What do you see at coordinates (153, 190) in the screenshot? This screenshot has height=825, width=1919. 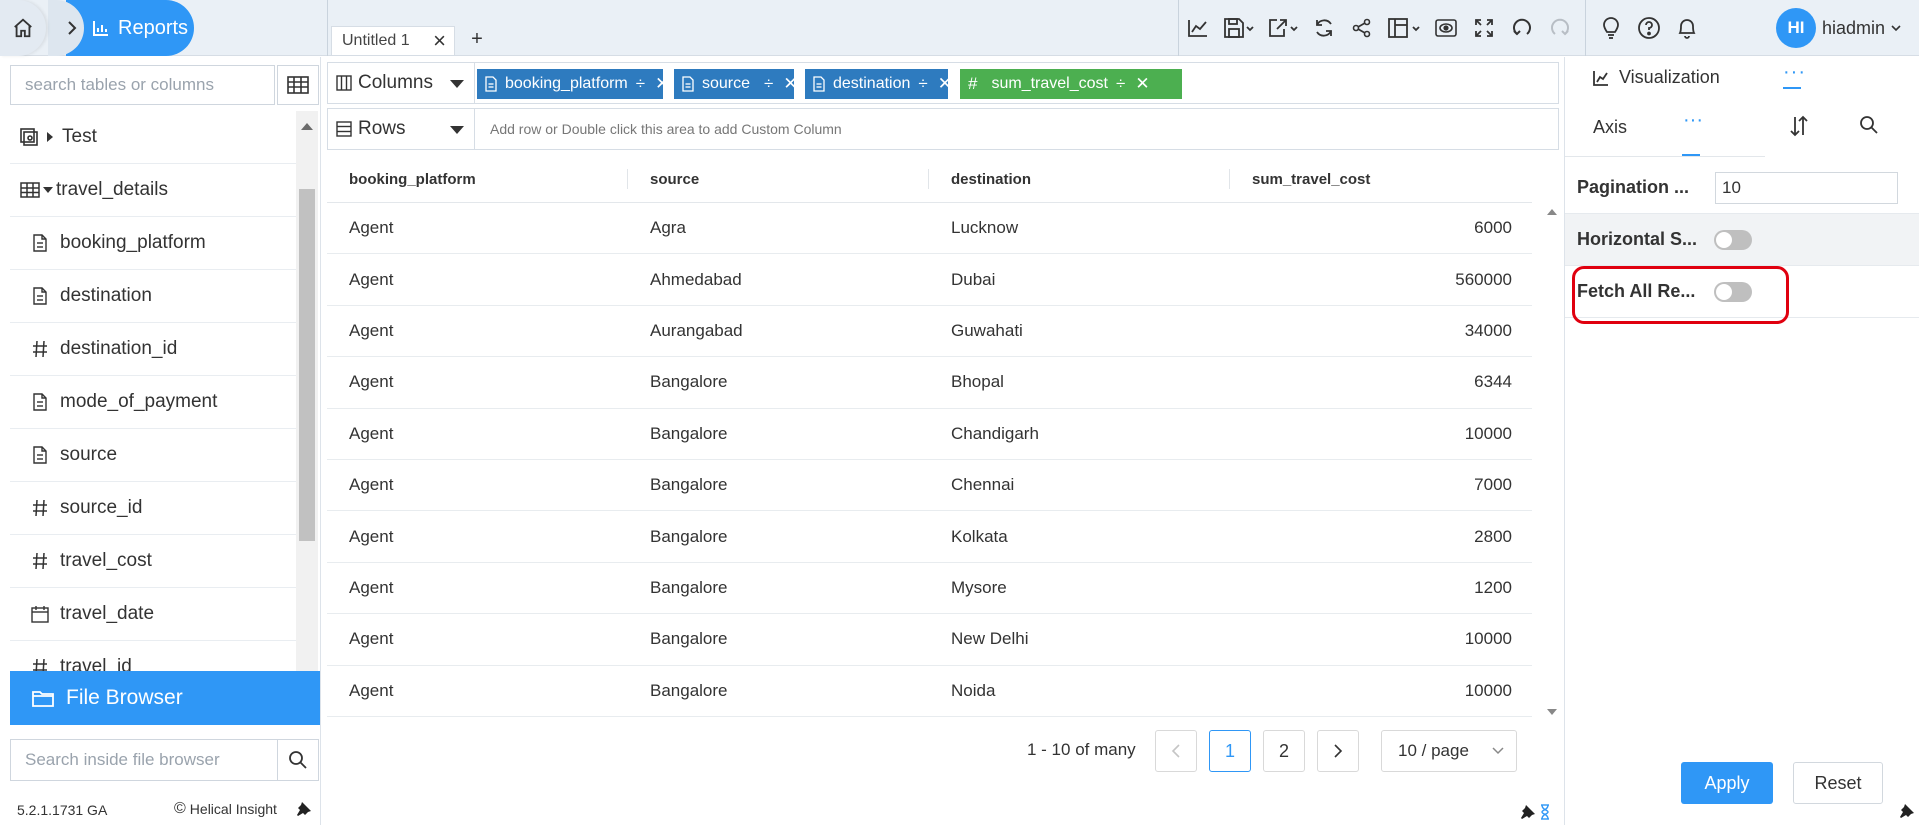 I see `tree-table-travel-details: travel_details` at bounding box center [153, 190].